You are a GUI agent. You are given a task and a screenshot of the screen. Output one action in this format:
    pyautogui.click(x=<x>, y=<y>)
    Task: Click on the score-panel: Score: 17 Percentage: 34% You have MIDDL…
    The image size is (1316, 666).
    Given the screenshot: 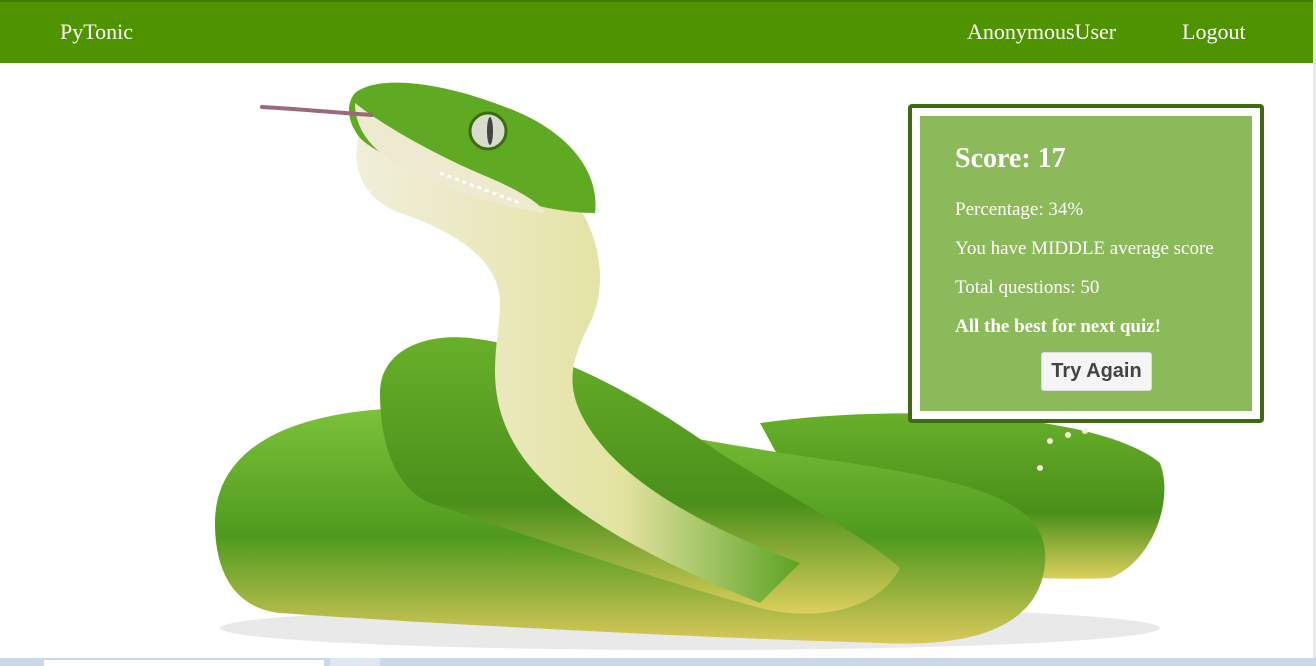 What is the action you would take?
    pyautogui.click(x=1086, y=263)
    